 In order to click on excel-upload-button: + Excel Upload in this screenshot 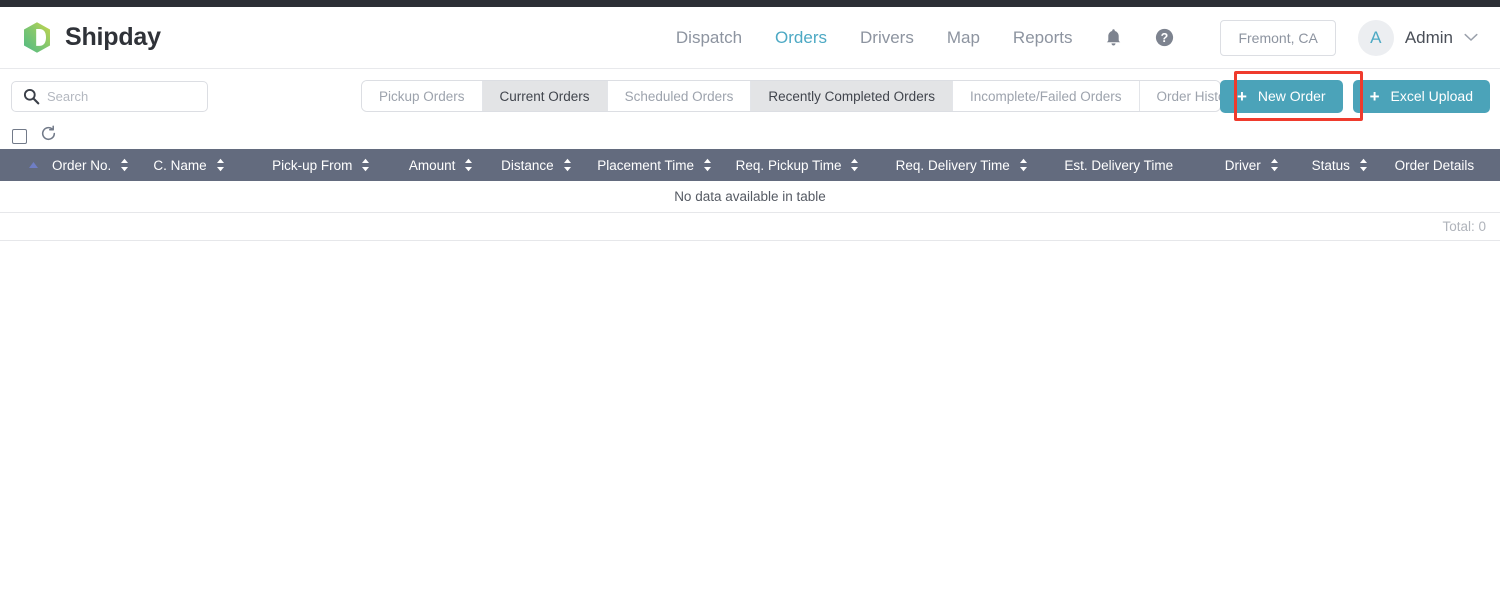, I will do `click(1421, 96)`.